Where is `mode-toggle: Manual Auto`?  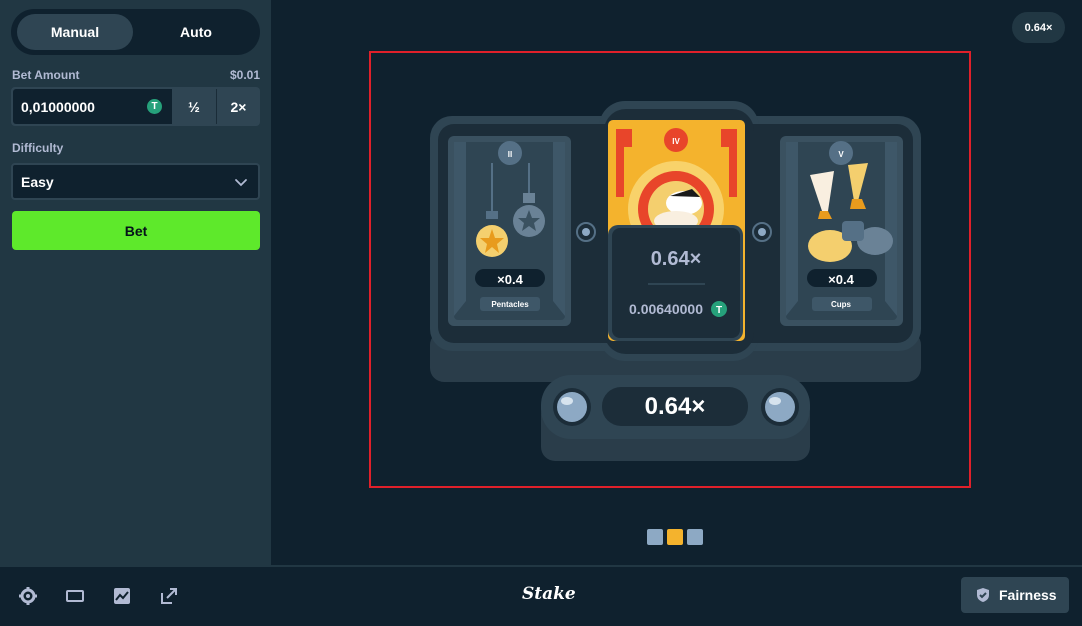 mode-toggle: Manual Auto is located at coordinates (135, 32).